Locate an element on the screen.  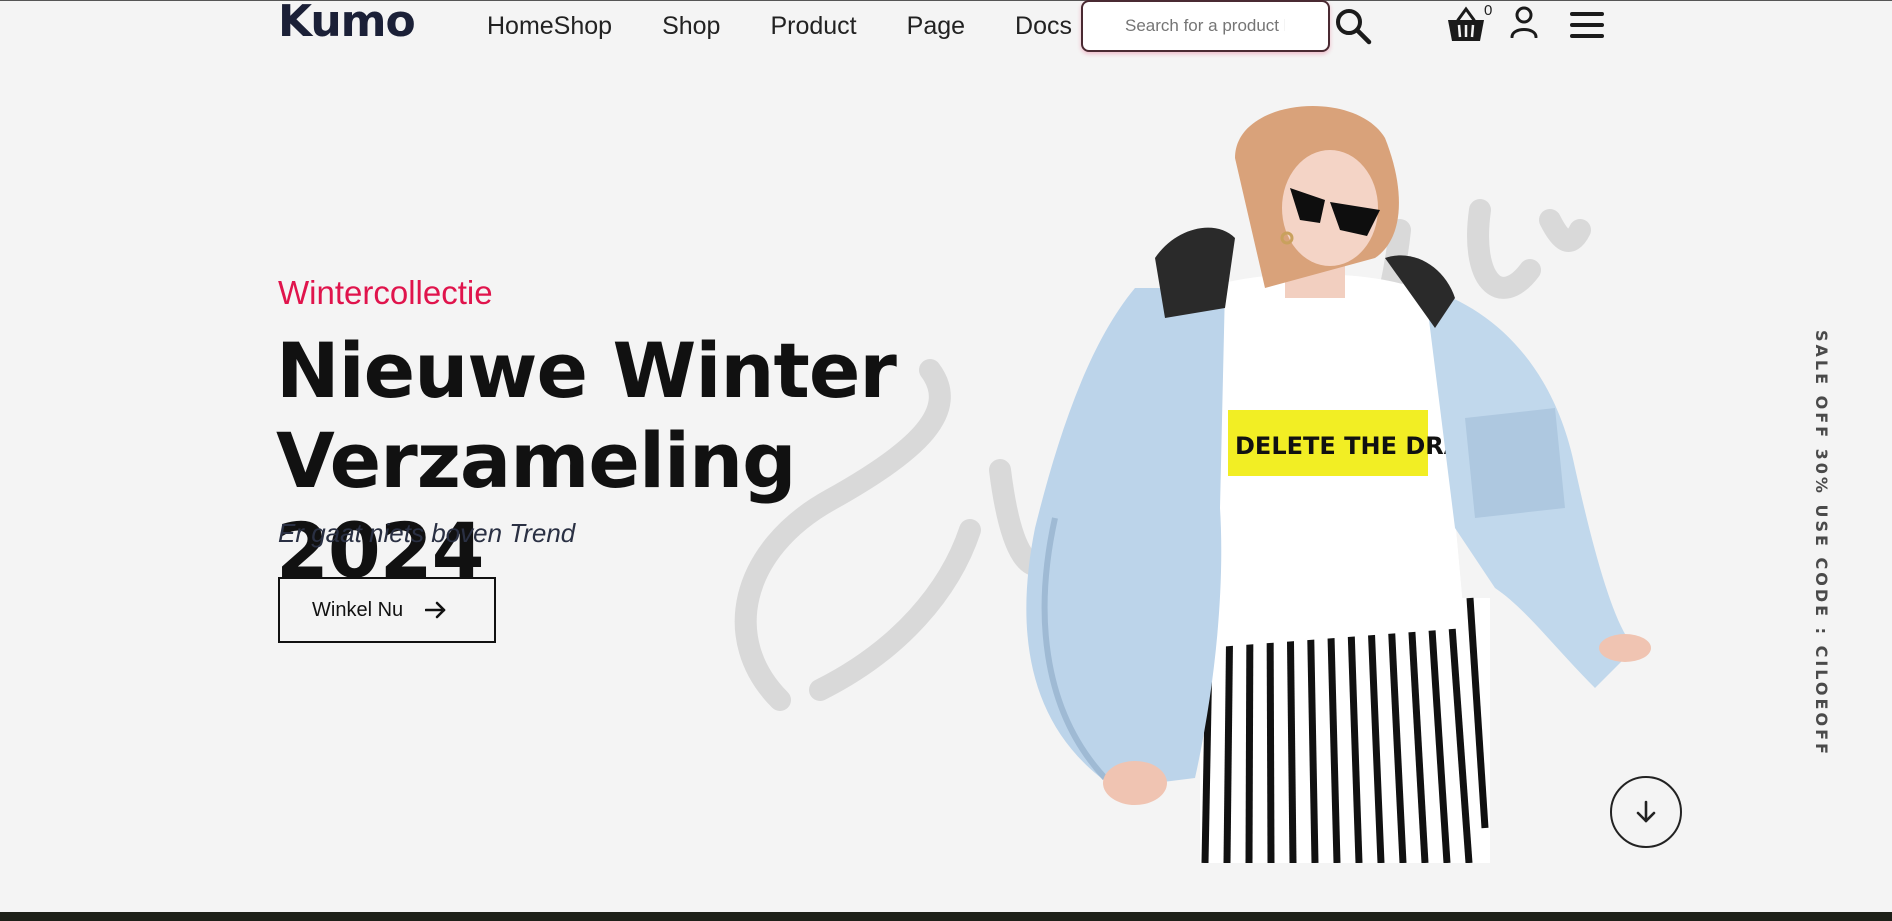
main-nav: HomeShop Shop Product Page Docs is located at coordinates (804, 26).